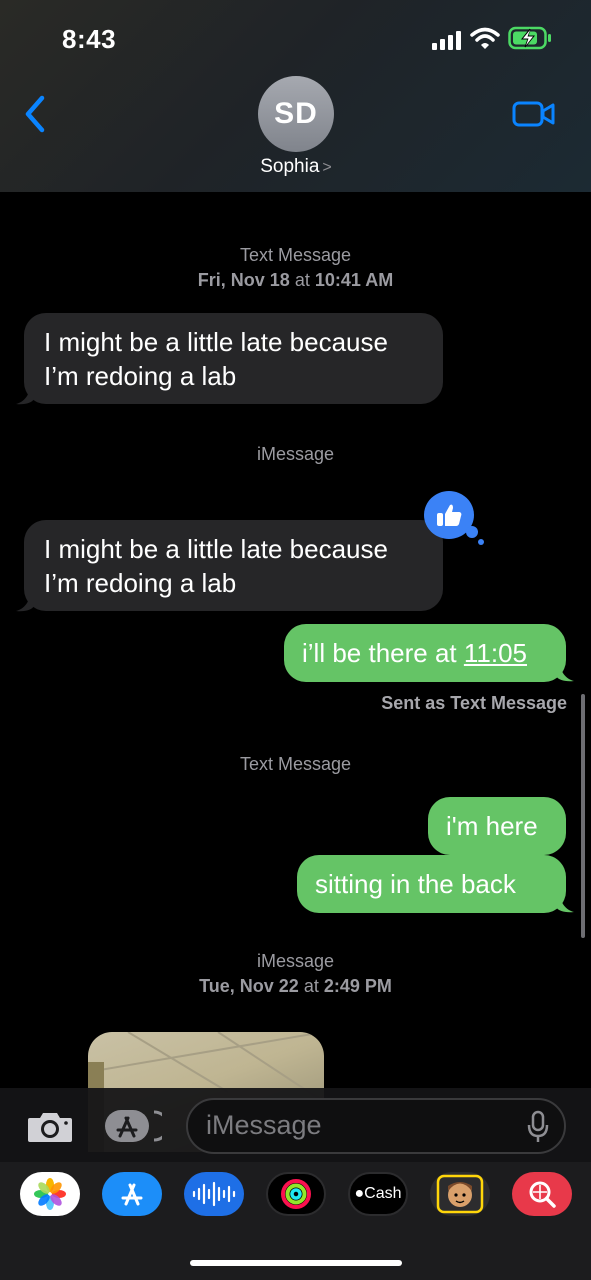 This screenshot has height=1280, width=591. I want to click on search-images-button, so click(542, 1194).